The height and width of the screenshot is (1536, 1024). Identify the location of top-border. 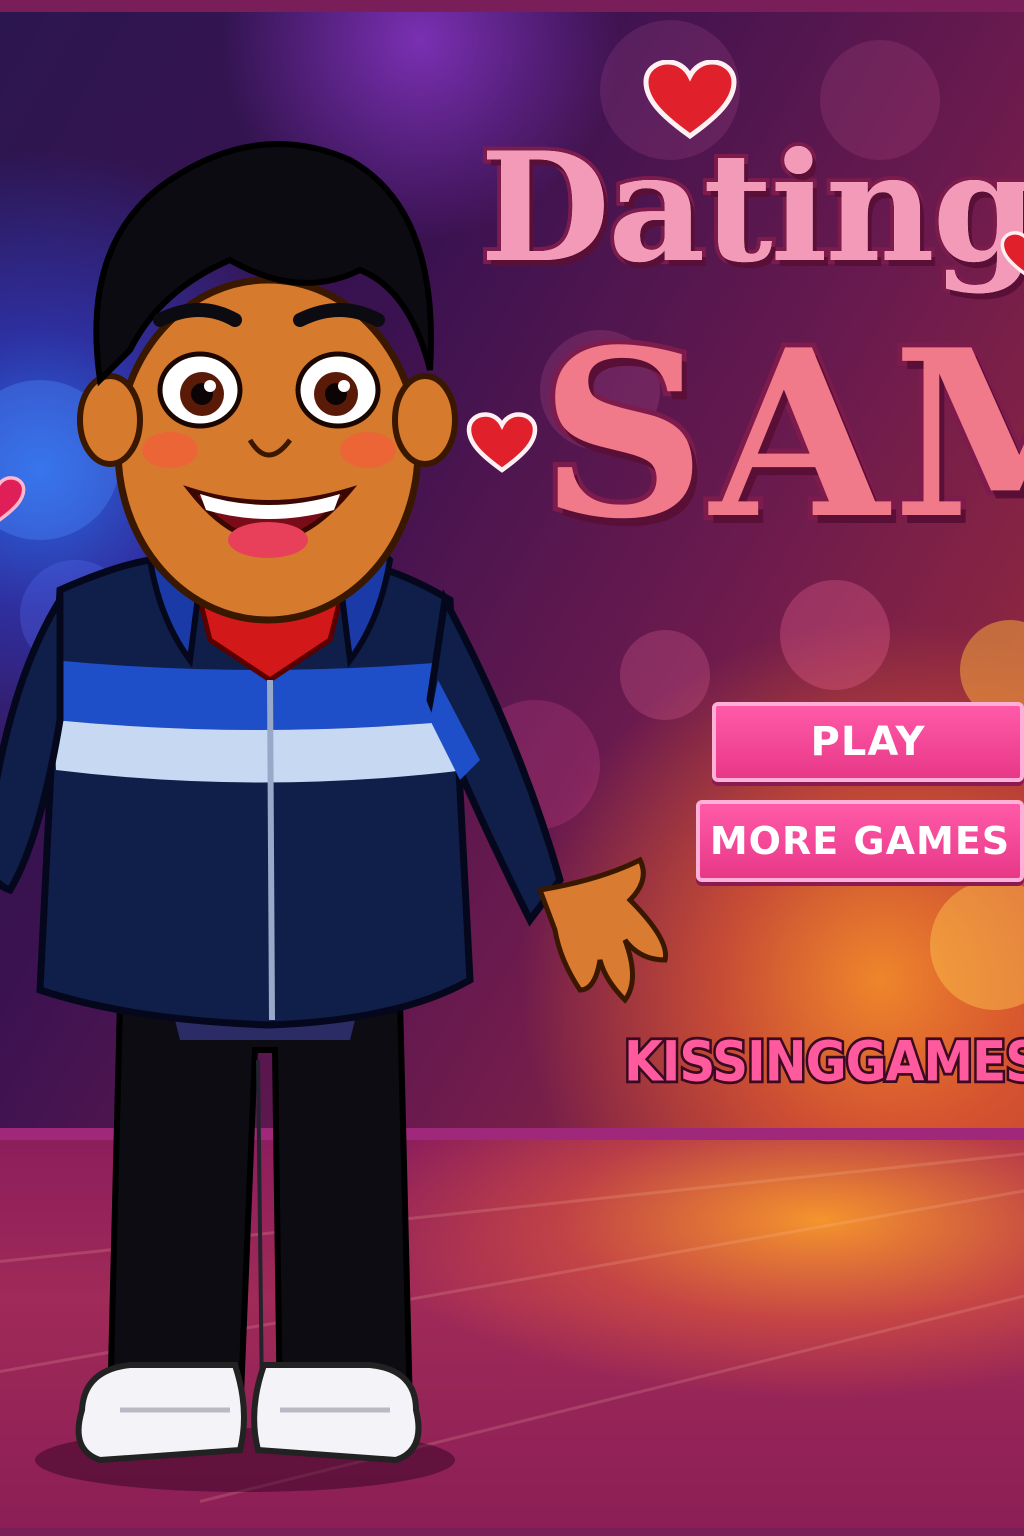
(512, 6).